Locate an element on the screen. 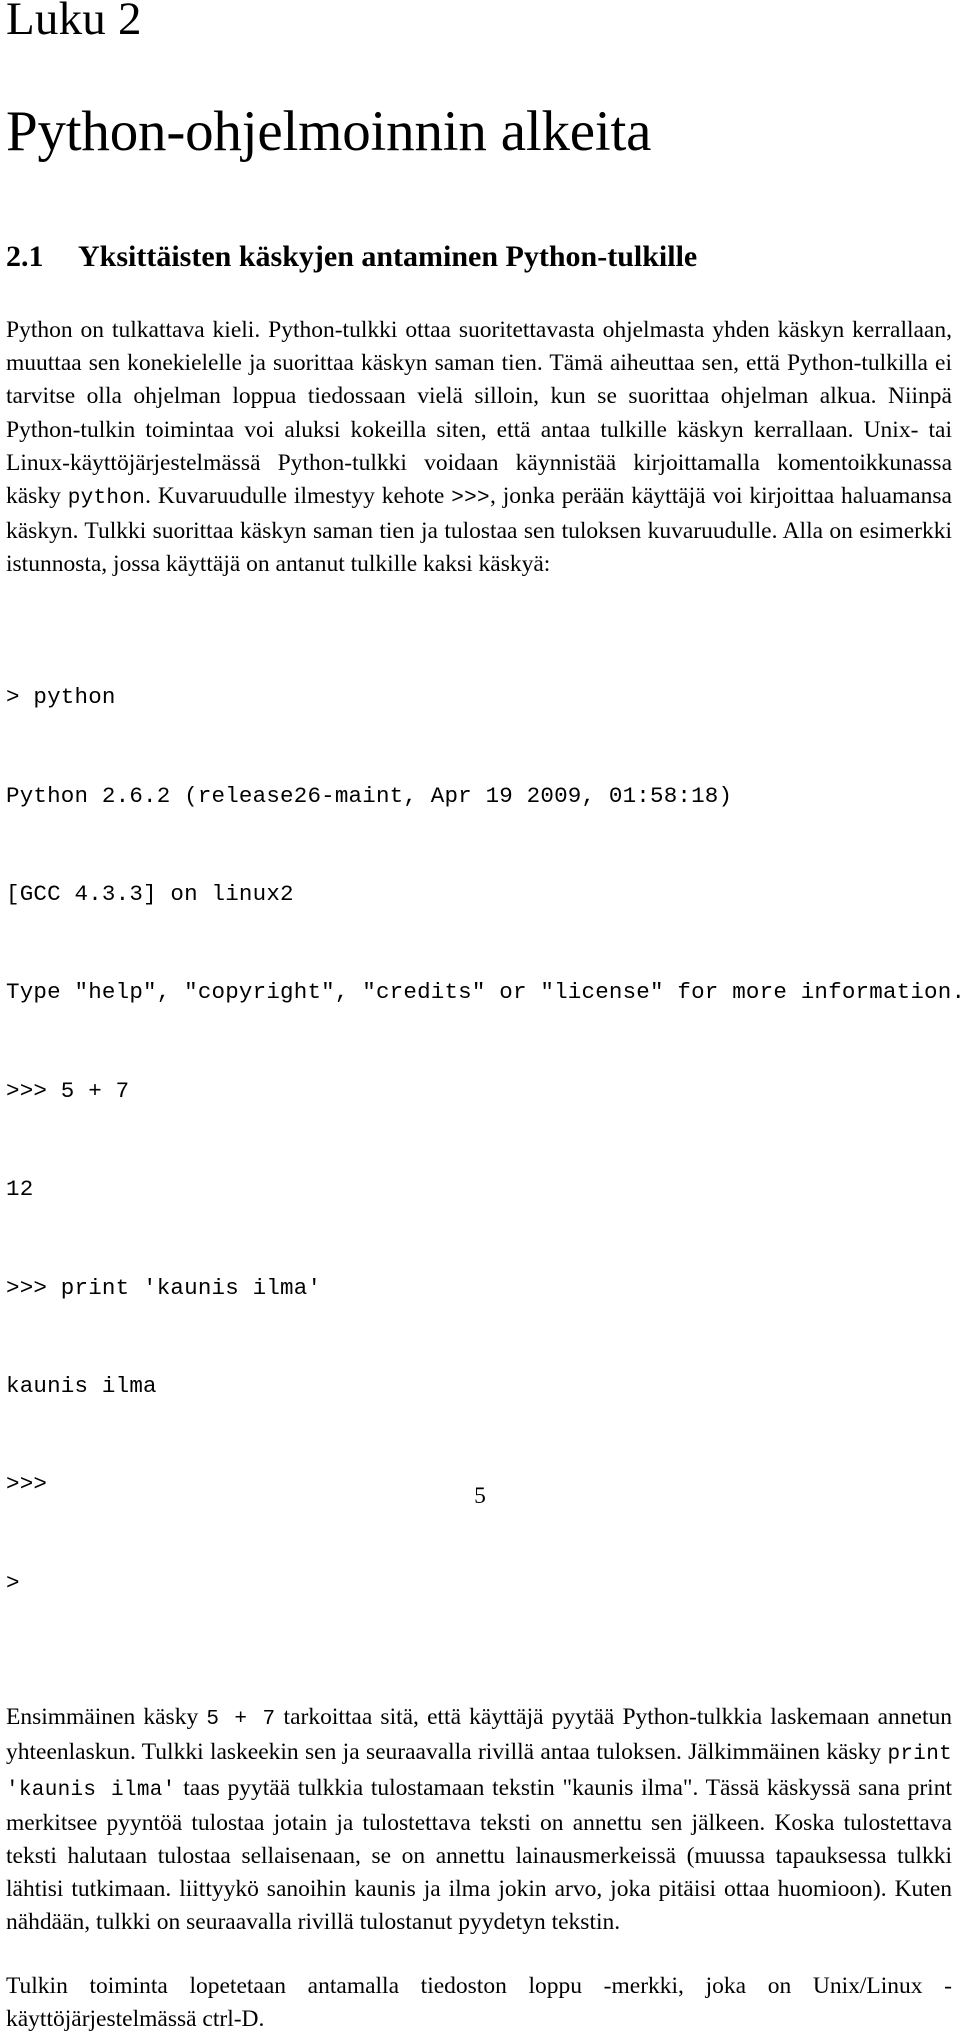 The image size is (960, 2036). code-line: >>> print 'kaunis ilma' is located at coordinates (164, 1287).